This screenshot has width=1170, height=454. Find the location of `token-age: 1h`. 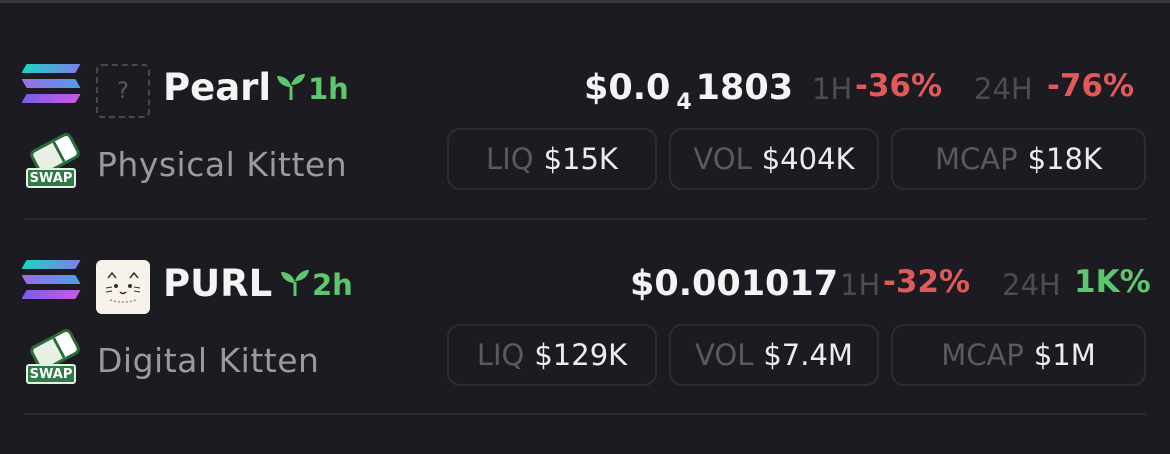

token-age: 1h is located at coordinates (311, 89).